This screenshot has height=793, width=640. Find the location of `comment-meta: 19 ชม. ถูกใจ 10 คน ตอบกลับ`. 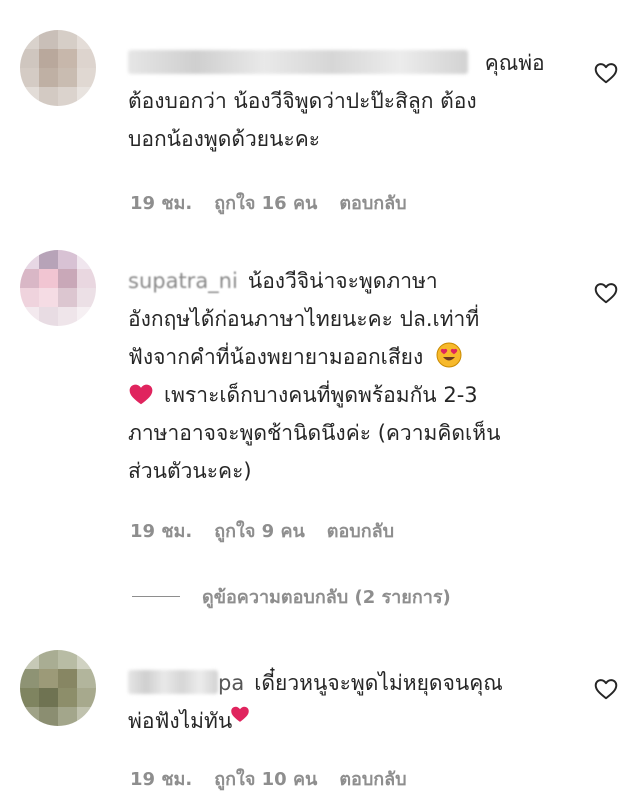

comment-meta: 19 ชม. ถูกใจ 10 คน ตอบกลับ is located at coordinates (268, 778).